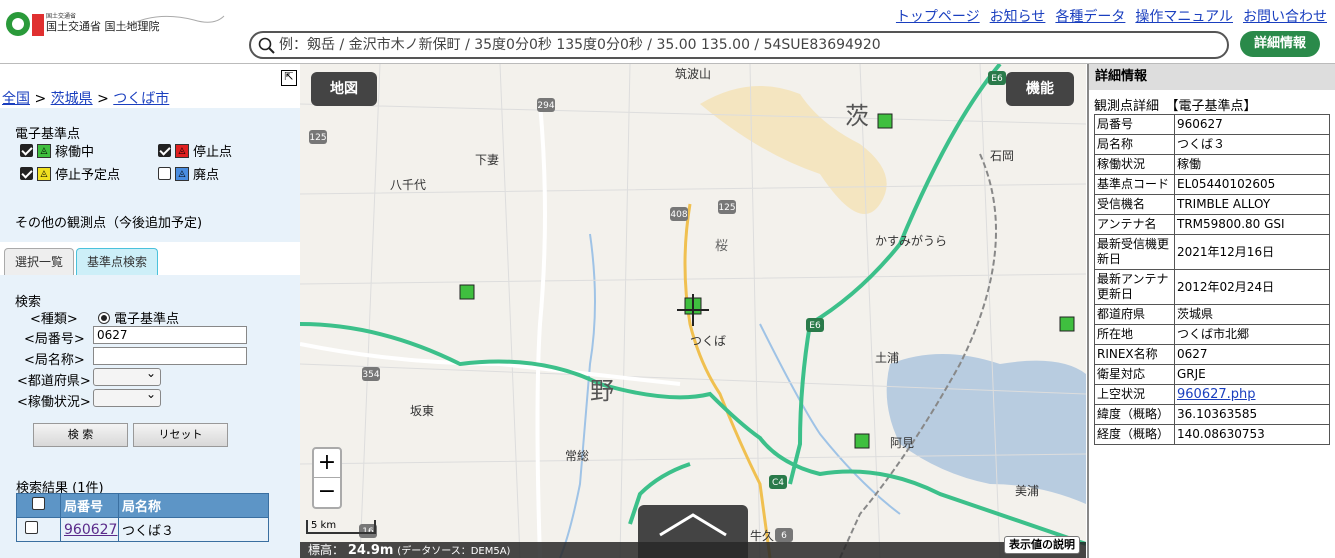  What do you see at coordinates (1184, 16) in the screenshot?
I see `link-manual: 操作マニュアル` at bounding box center [1184, 16].